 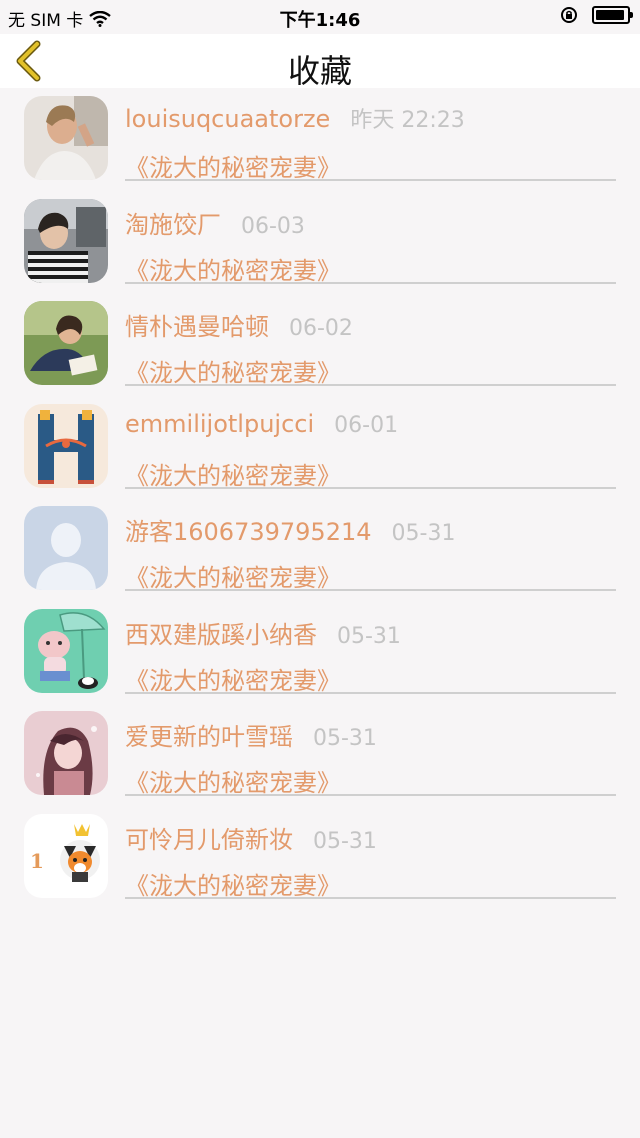 What do you see at coordinates (219, 424) in the screenshot?
I see `username: emmilijotlpujcci` at bounding box center [219, 424].